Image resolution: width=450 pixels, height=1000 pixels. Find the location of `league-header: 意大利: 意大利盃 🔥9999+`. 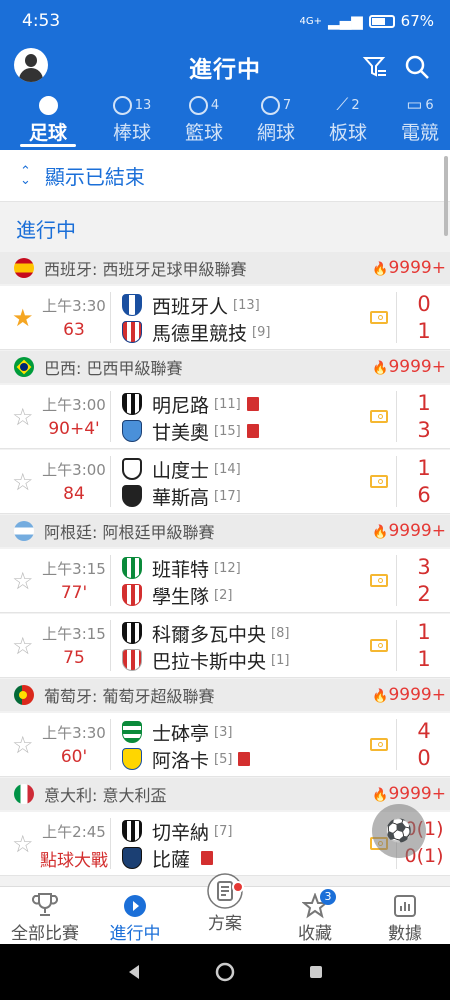

league-header: 意大利: 意大利盃 🔥9999+ is located at coordinates (225, 794).